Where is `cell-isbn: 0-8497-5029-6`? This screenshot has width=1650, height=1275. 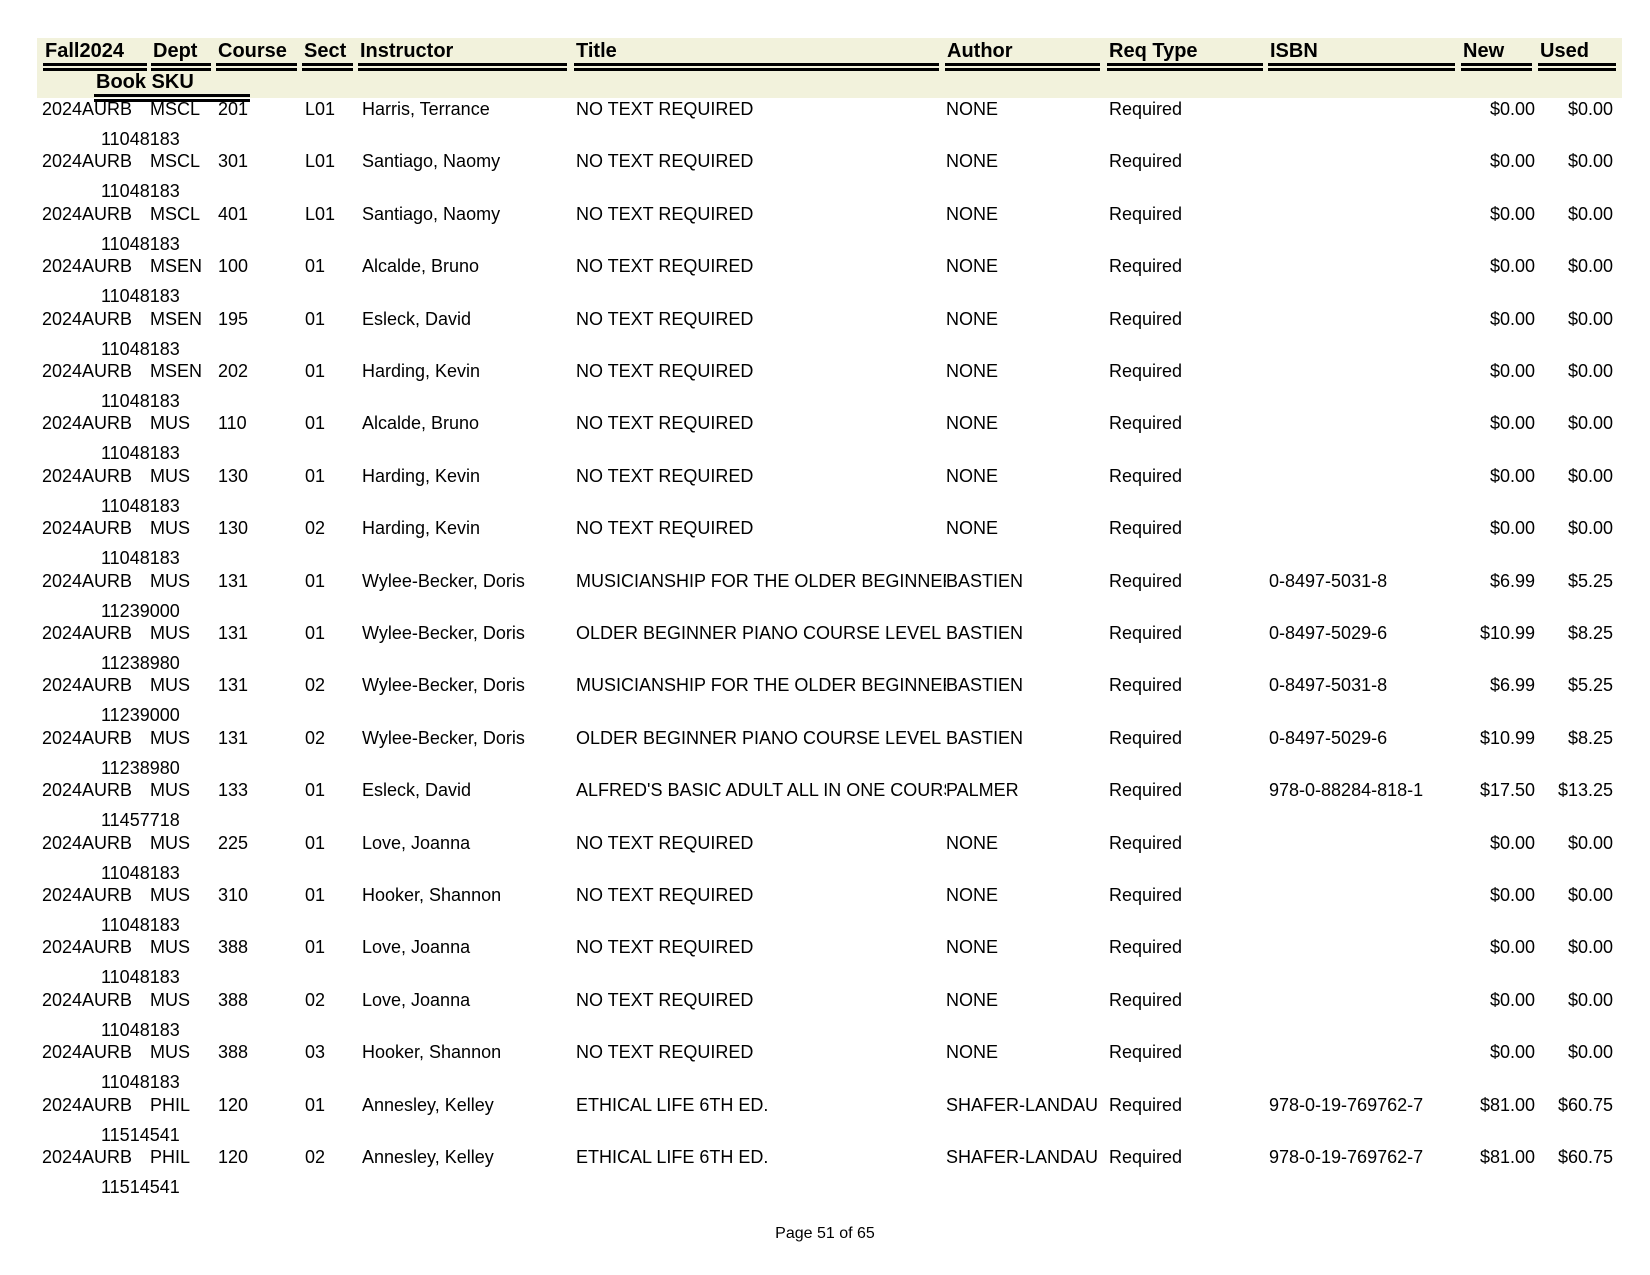 cell-isbn: 0-8497-5029-6 is located at coordinates (1328, 737).